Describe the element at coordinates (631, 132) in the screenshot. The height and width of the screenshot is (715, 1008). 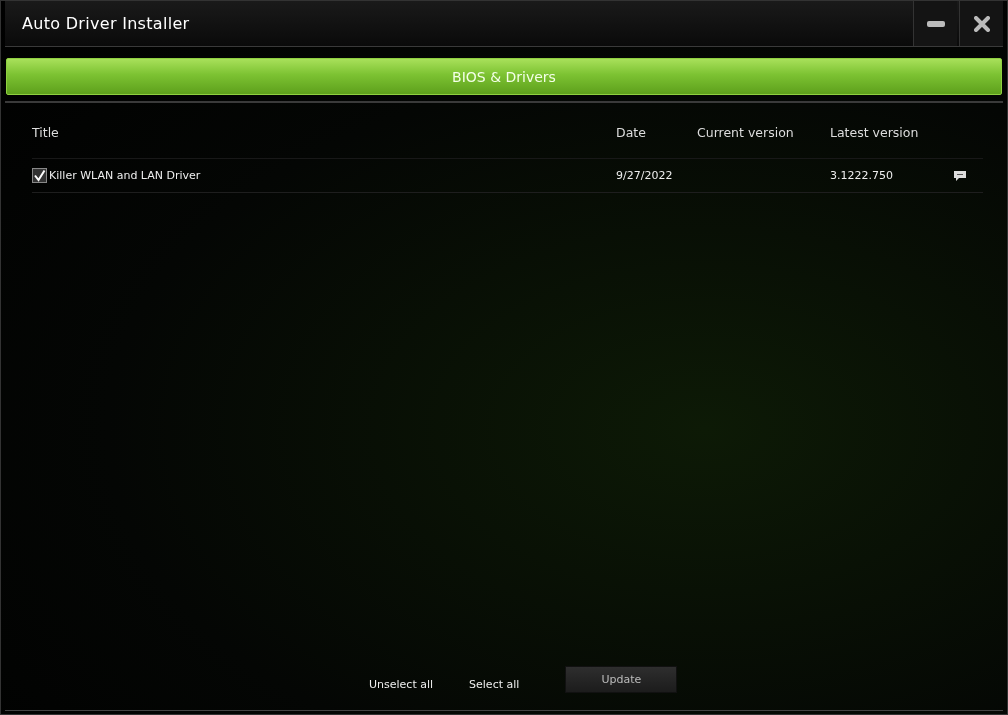
I see `column-header: Date` at that location.